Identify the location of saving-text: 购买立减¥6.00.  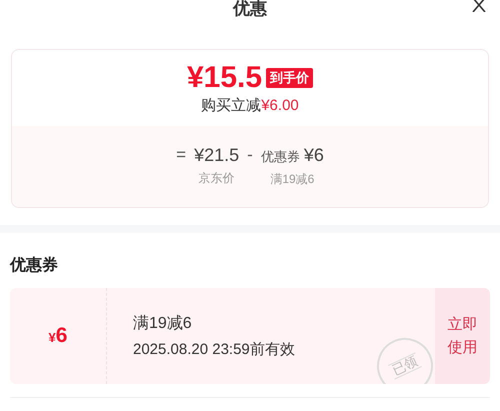
(250, 106).